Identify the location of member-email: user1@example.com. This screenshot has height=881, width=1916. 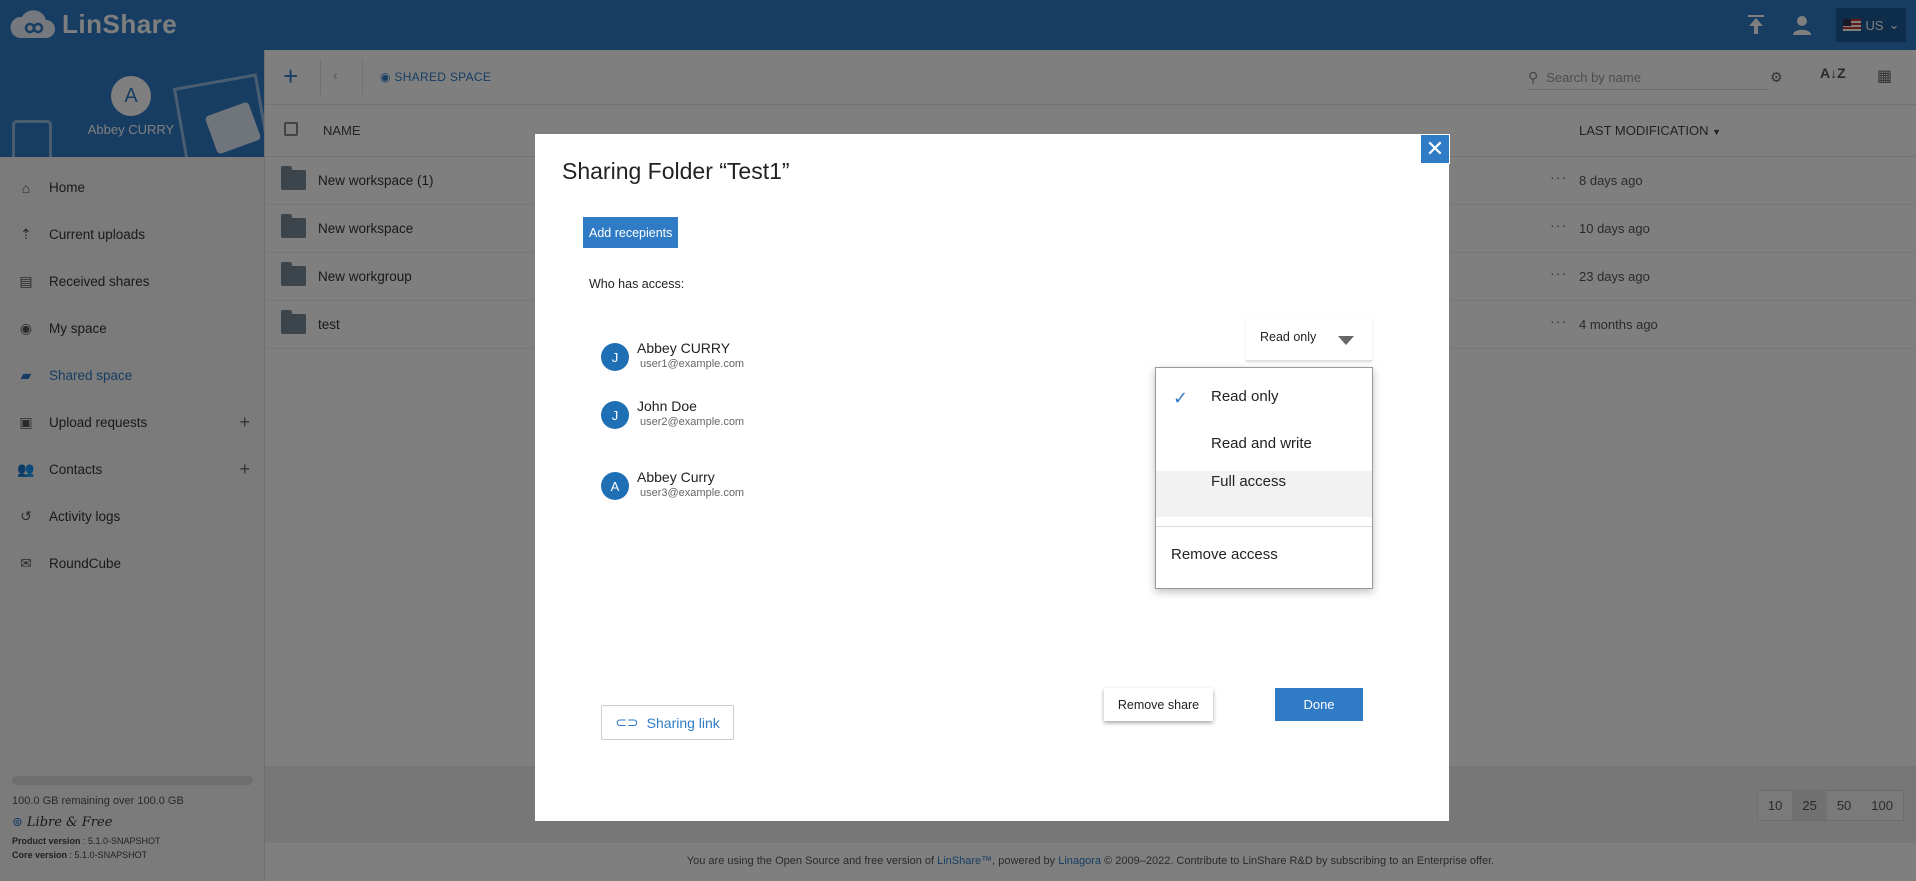
(692, 364).